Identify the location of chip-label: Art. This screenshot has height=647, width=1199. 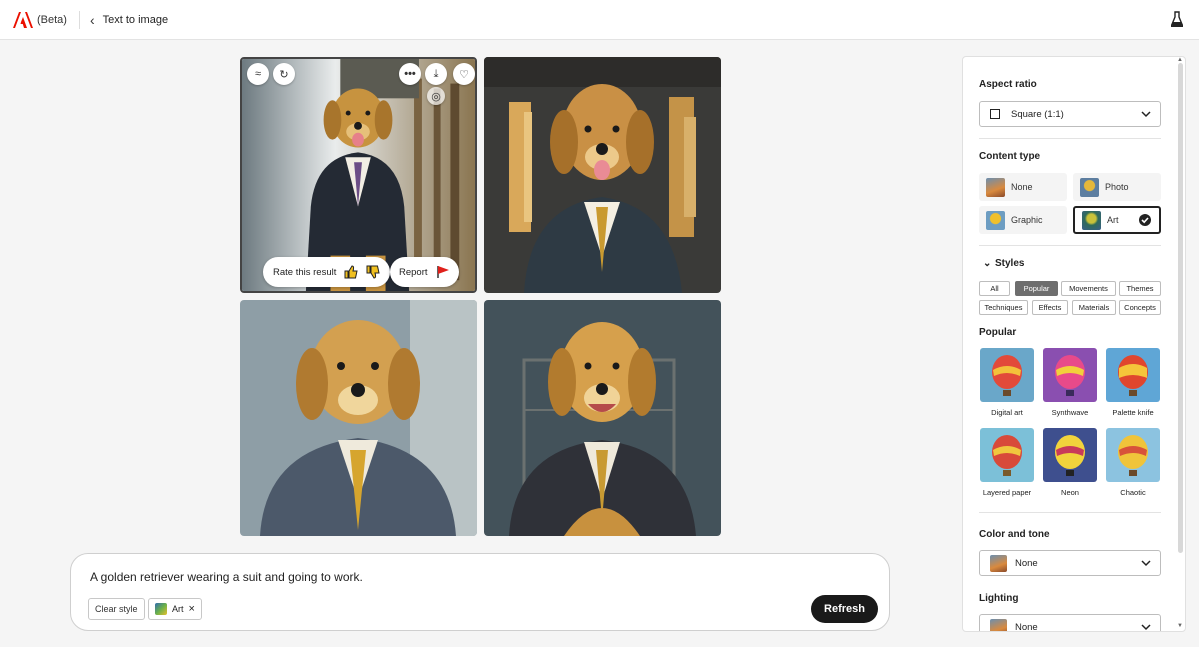
(178, 609).